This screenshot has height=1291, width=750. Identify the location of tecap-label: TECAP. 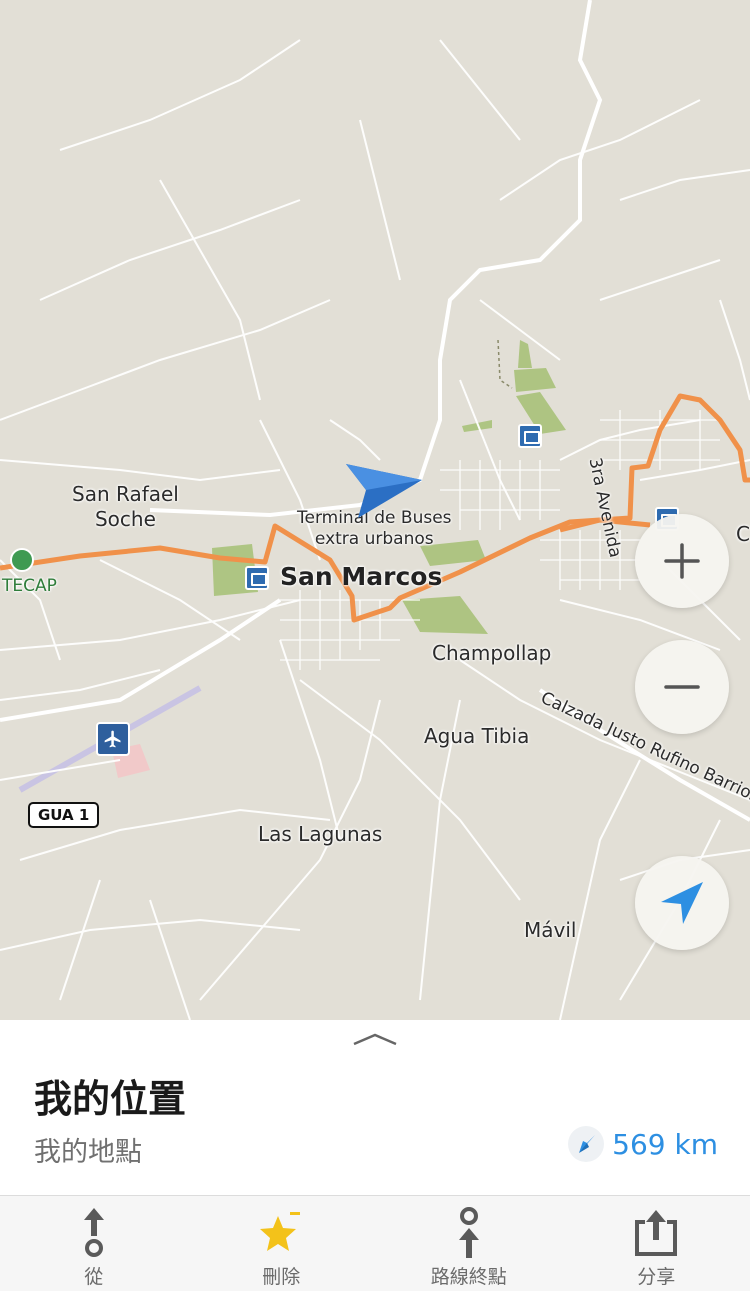
(29, 586).